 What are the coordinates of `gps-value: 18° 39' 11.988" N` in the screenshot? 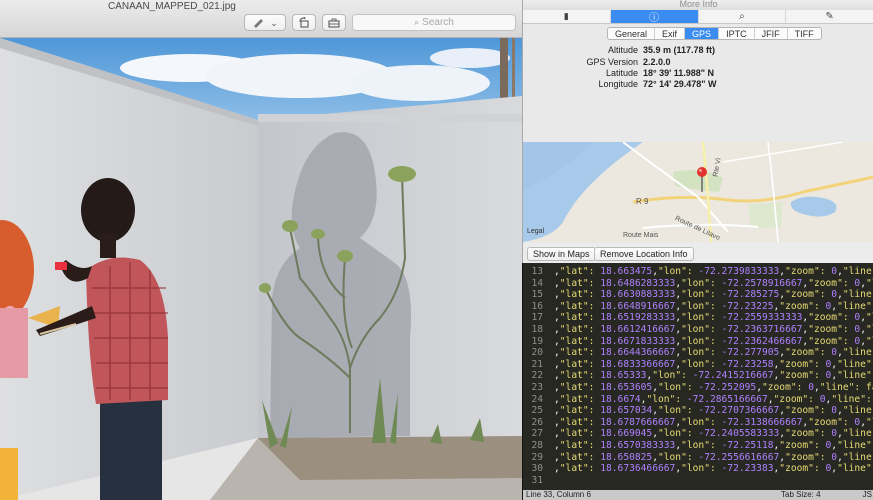 It's located at (679, 73).